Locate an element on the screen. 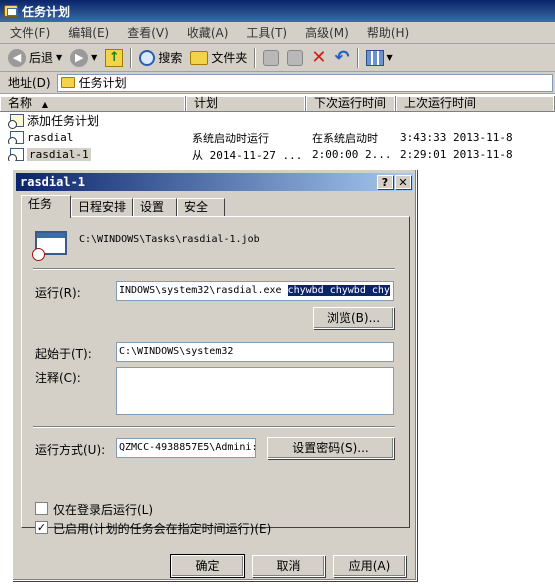  column-header-name: 名称 ▲ is located at coordinates (93, 103).